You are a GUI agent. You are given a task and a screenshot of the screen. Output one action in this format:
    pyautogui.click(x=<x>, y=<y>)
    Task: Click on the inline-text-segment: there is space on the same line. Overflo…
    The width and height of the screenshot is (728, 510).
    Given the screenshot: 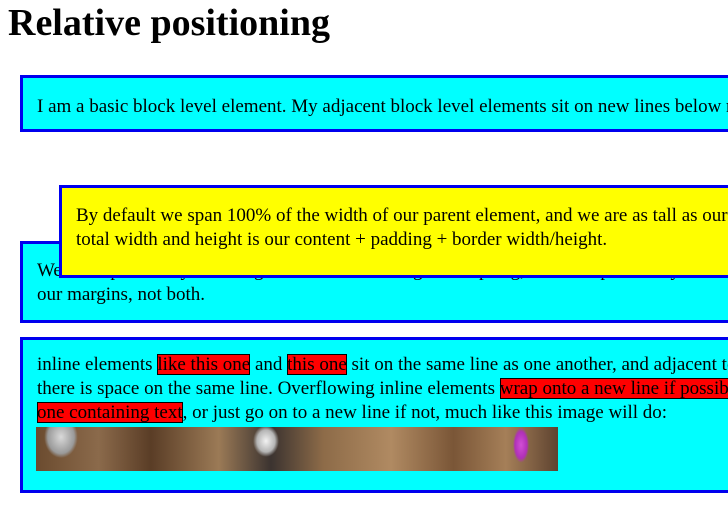 What is the action you would take?
    pyautogui.click(x=268, y=388)
    